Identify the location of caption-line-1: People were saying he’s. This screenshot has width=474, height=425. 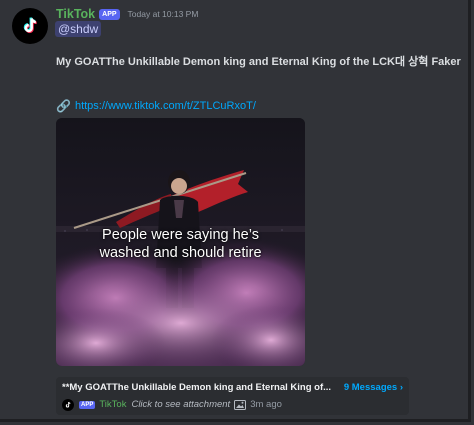
(180, 235).